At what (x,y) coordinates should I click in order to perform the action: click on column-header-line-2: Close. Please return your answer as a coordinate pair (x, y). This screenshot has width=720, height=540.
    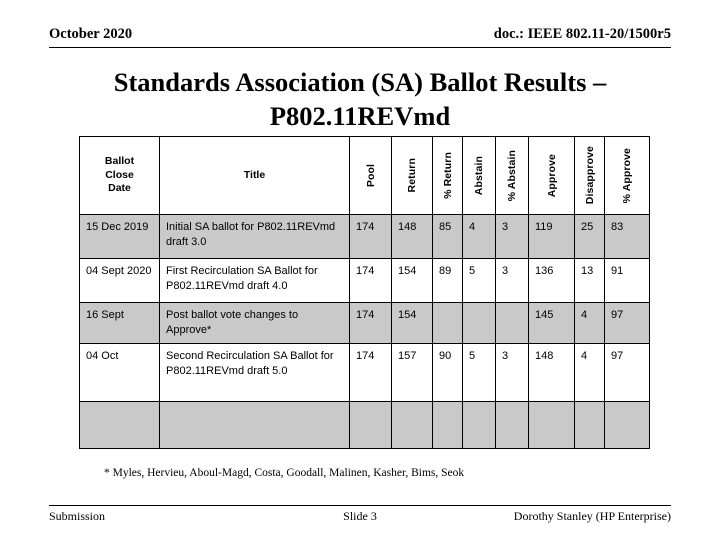
    Looking at the image, I should click on (119, 174).